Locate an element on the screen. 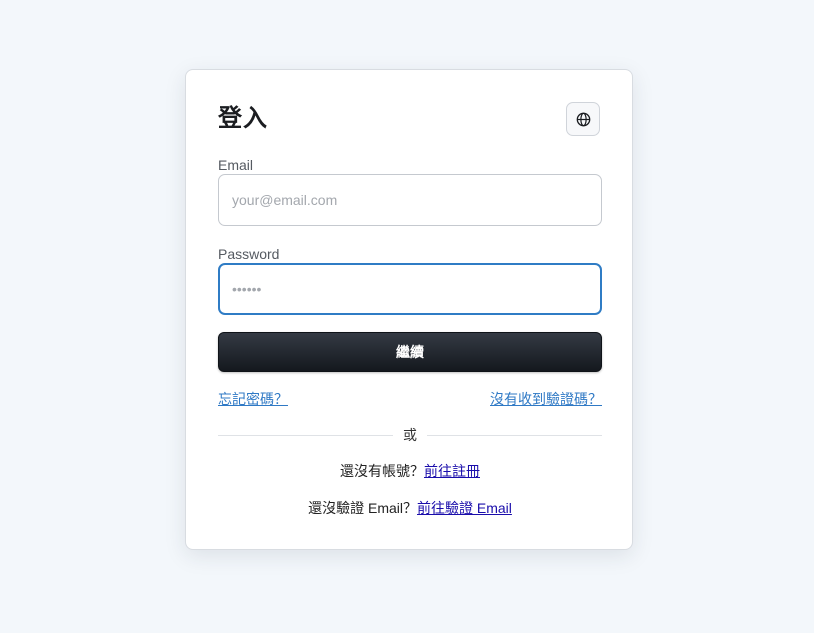 The image size is (814, 633). or-divider: 或 is located at coordinates (410, 435).